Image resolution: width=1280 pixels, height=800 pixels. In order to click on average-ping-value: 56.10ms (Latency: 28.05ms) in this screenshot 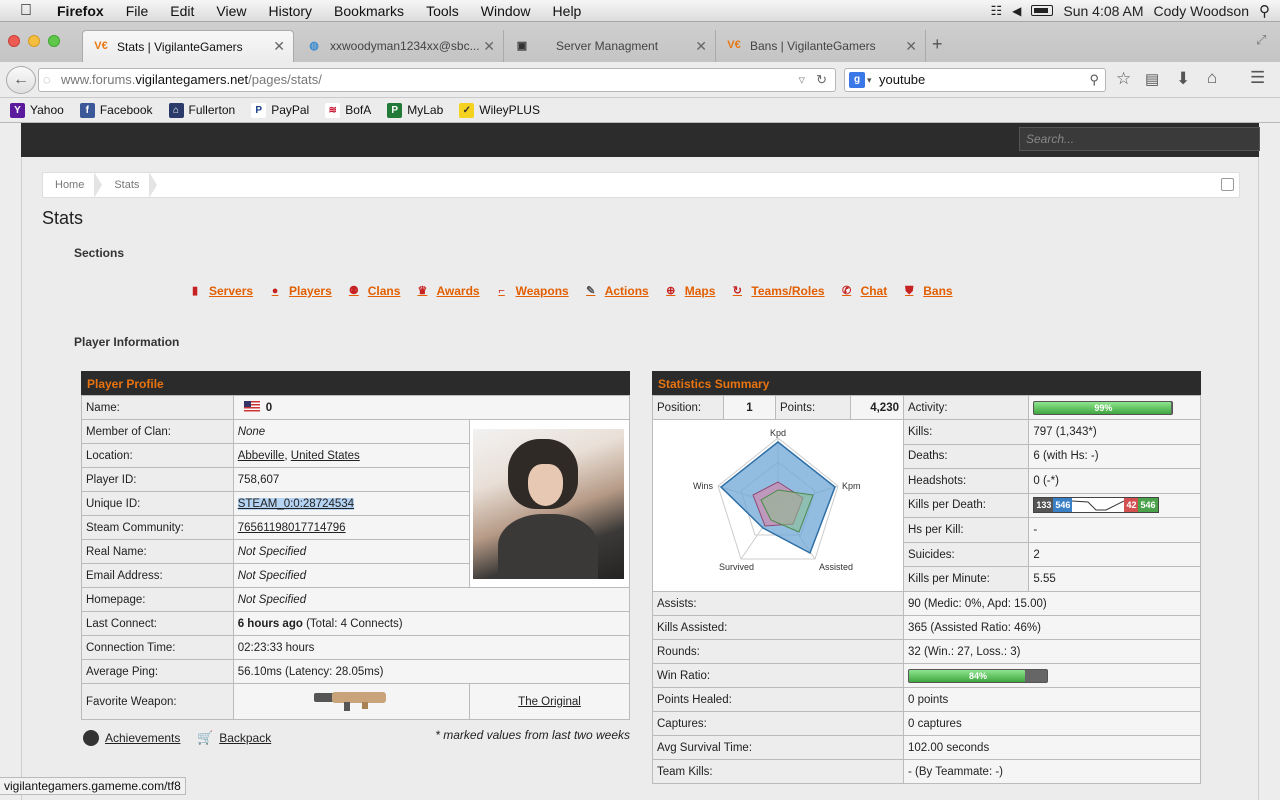, I will do `click(431, 671)`.